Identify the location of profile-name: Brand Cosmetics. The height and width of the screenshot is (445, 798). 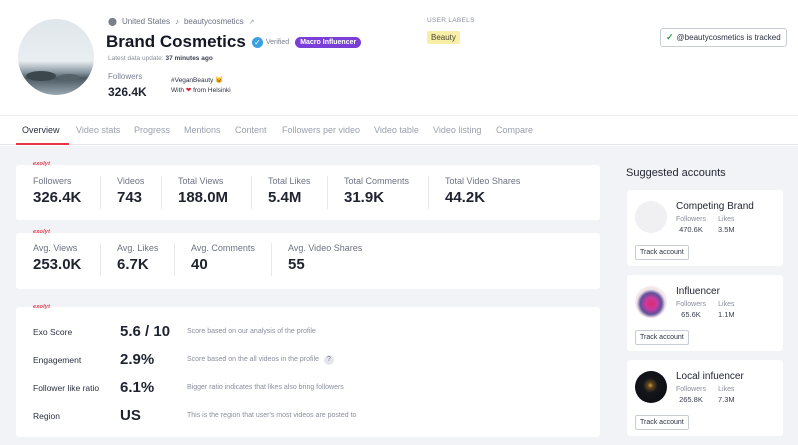
(176, 41).